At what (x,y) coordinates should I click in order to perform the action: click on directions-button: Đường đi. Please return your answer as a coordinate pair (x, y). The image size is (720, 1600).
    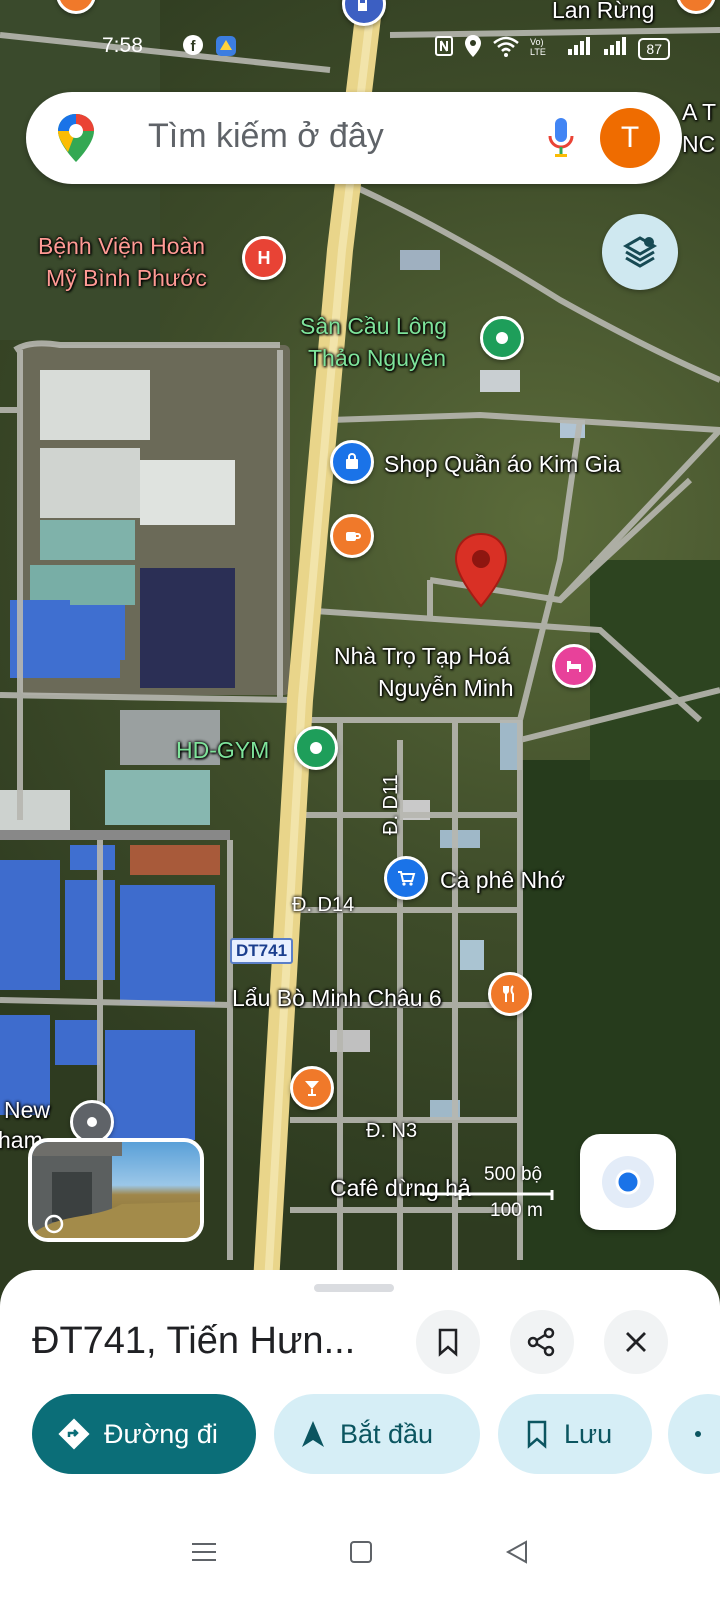
    Looking at the image, I should click on (144, 1434).